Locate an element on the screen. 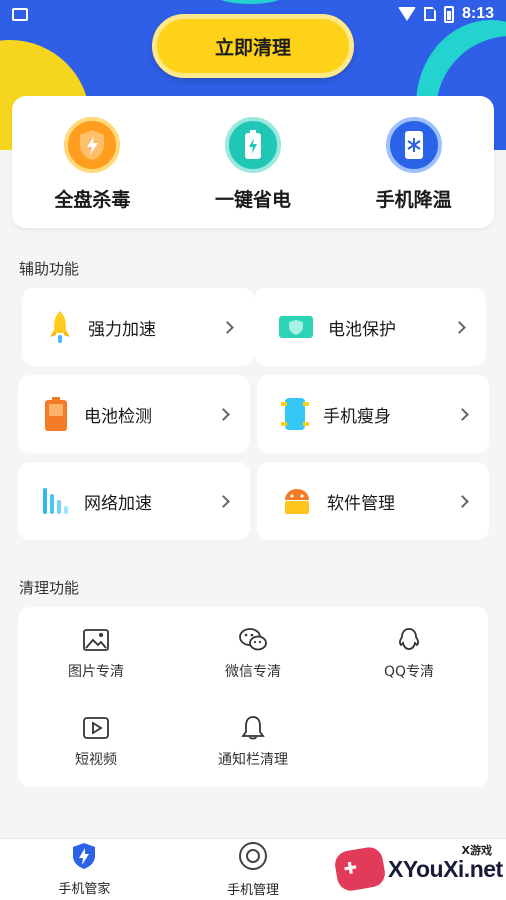  nav-tab-phone-butler: 手机管家 is located at coordinates (84, 869).